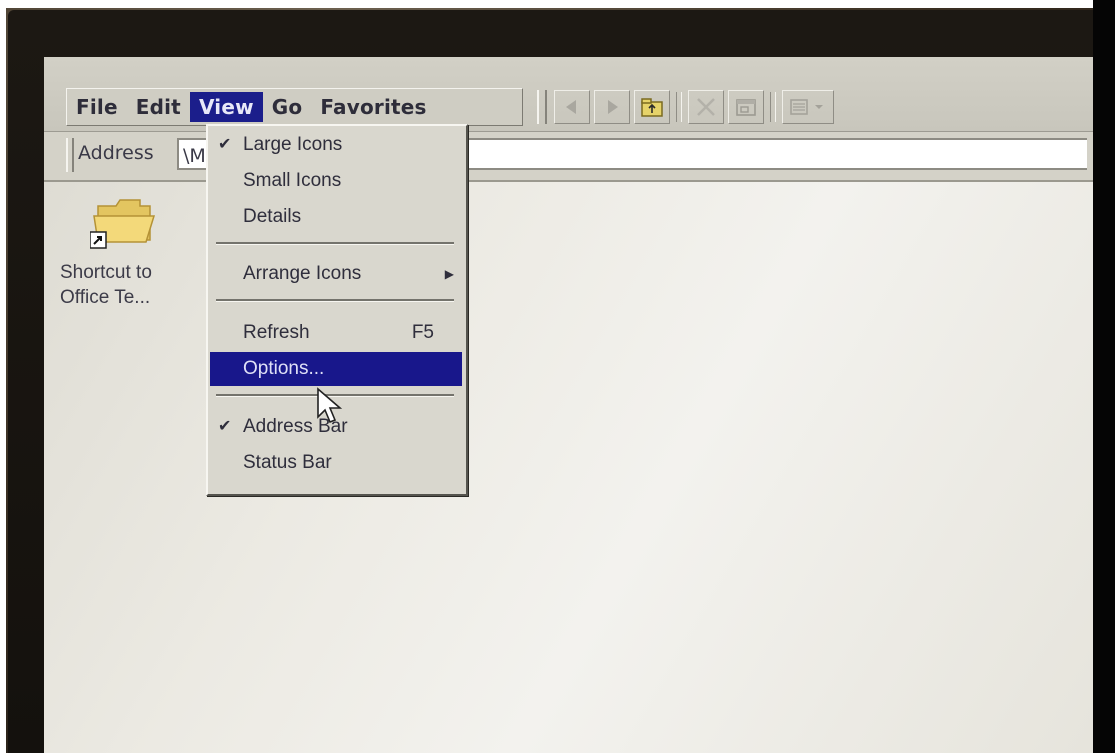  What do you see at coordinates (330, 405) in the screenshot?
I see `mouse-cursor-icon` at bounding box center [330, 405].